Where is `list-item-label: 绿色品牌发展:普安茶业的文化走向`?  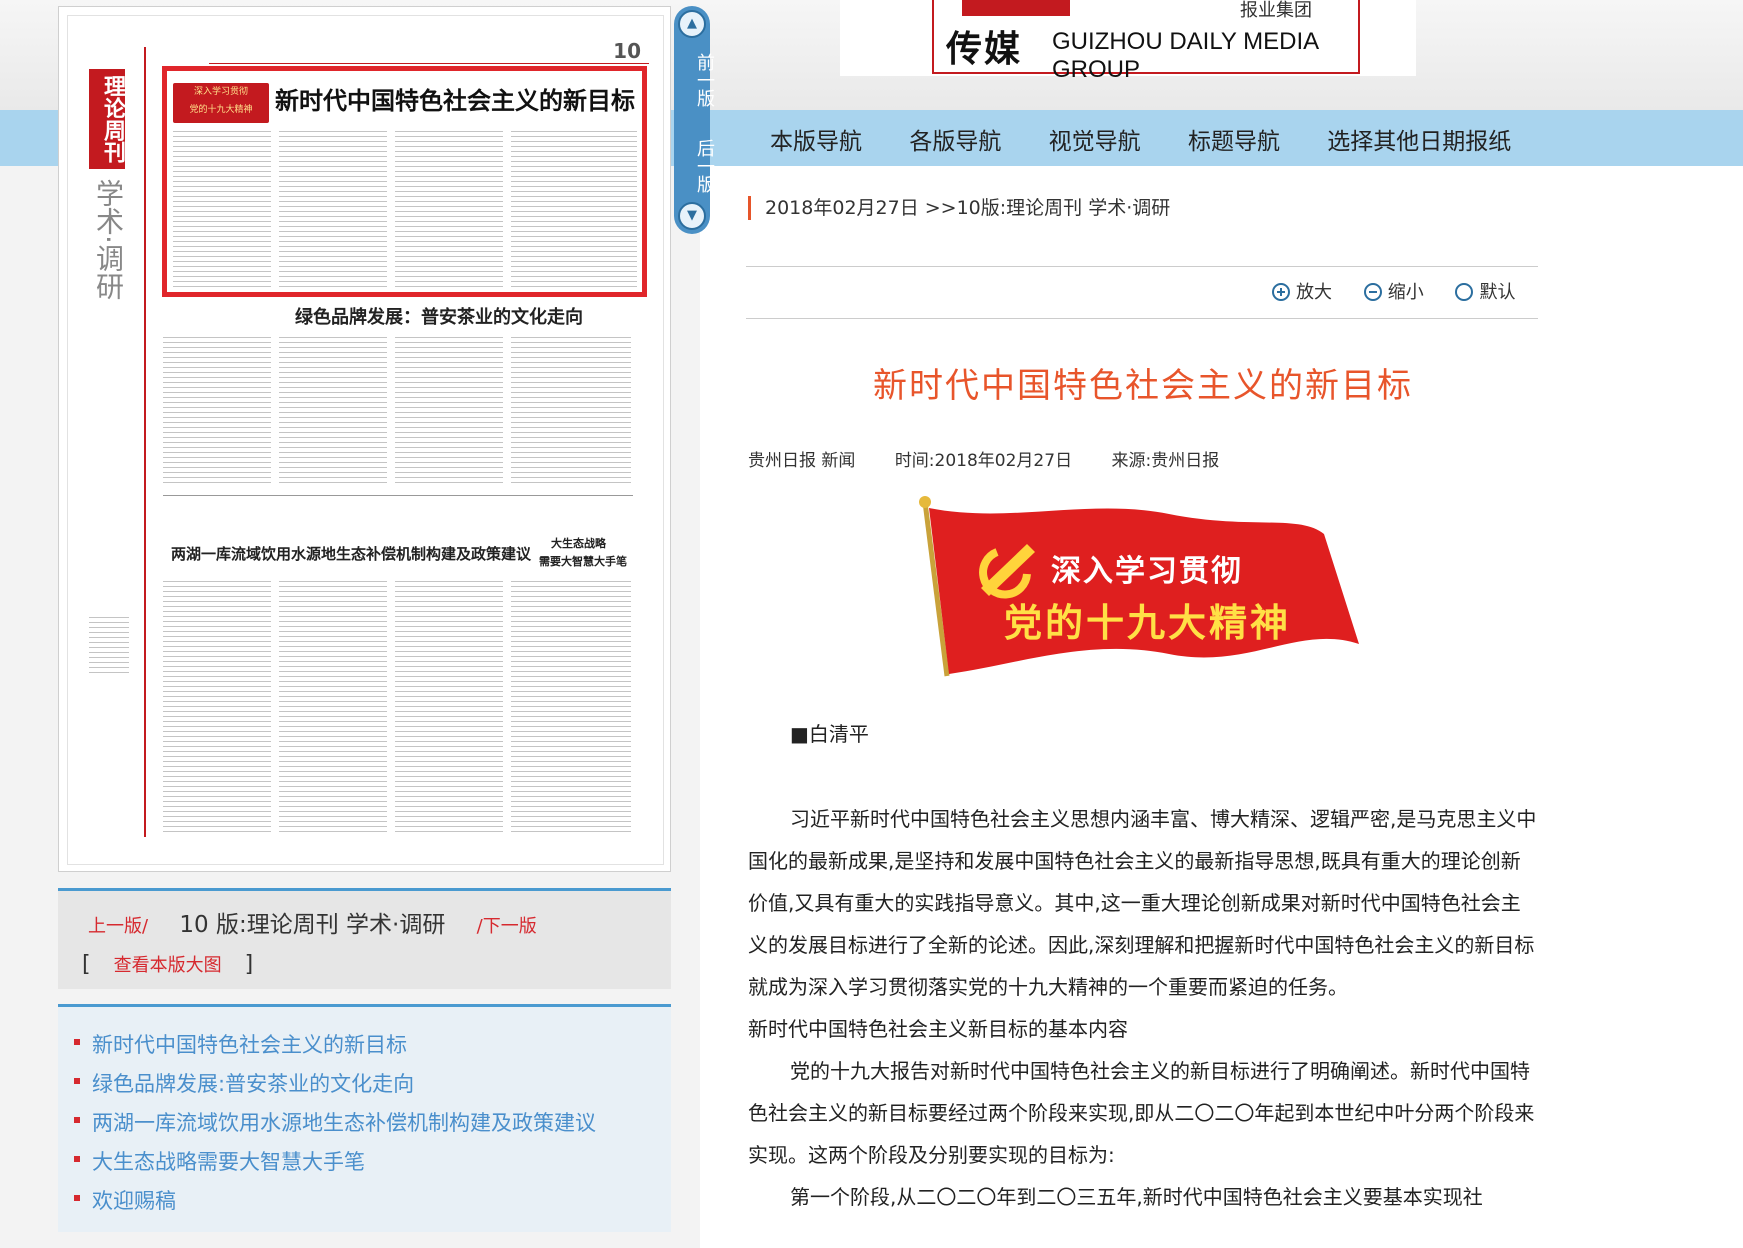
list-item-label: 绿色品牌发展:普安茶业的文化走向 is located at coordinates (253, 1084).